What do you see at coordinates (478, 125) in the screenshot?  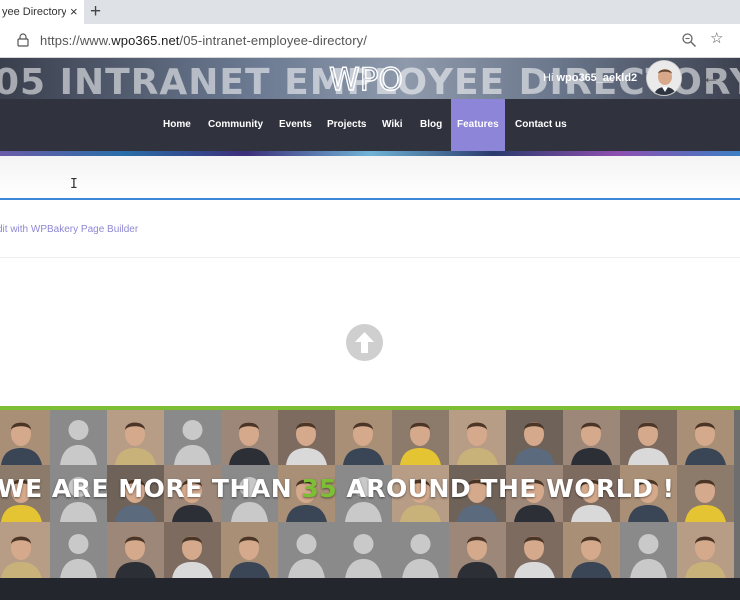 I see `nav-item-features: Features` at bounding box center [478, 125].